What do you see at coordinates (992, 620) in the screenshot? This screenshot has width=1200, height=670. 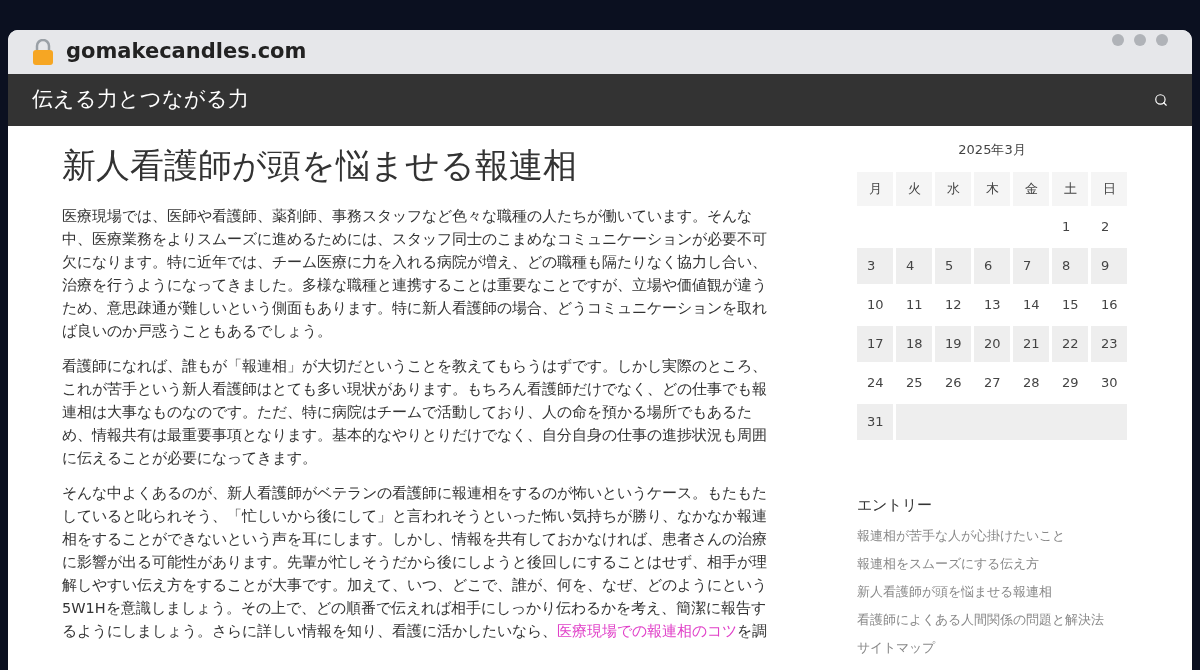 I see `entry-link: 看護師によくある人間関係の問題と解決法` at bounding box center [992, 620].